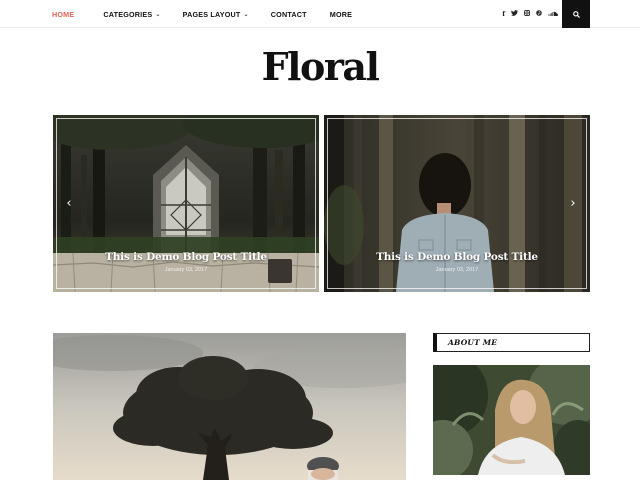  I want to click on nav-item-label: CATEGORIES, so click(128, 14).